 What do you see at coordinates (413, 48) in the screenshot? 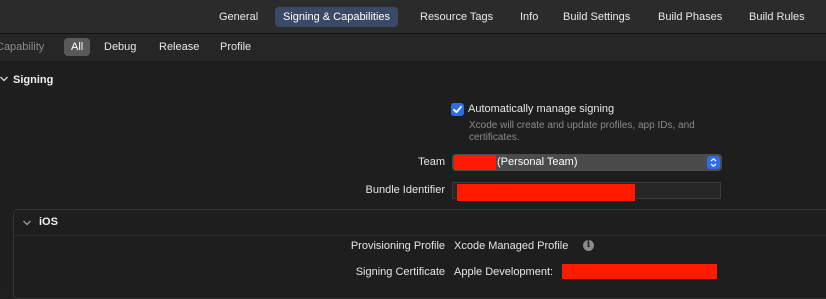
I see `configuration-filter-bar: Capability All Debug Release Profile` at bounding box center [413, 48].